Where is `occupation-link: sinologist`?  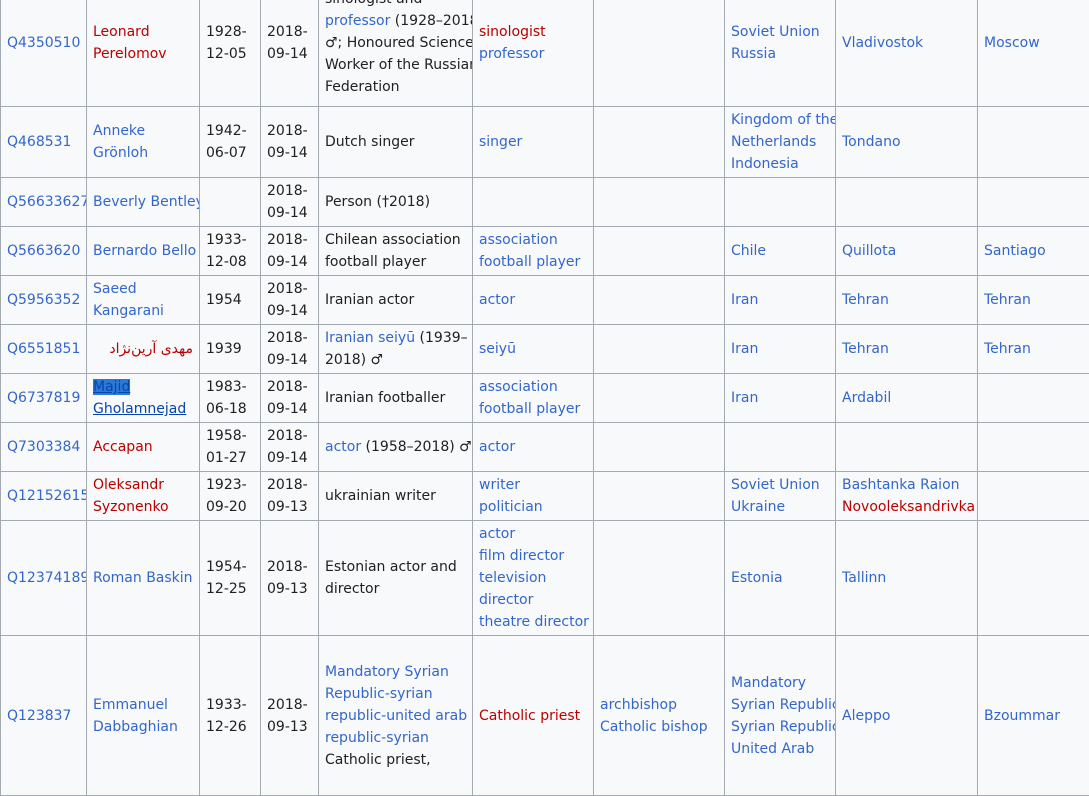 occupation-link: sinologist is located at coordinates (512, 32).